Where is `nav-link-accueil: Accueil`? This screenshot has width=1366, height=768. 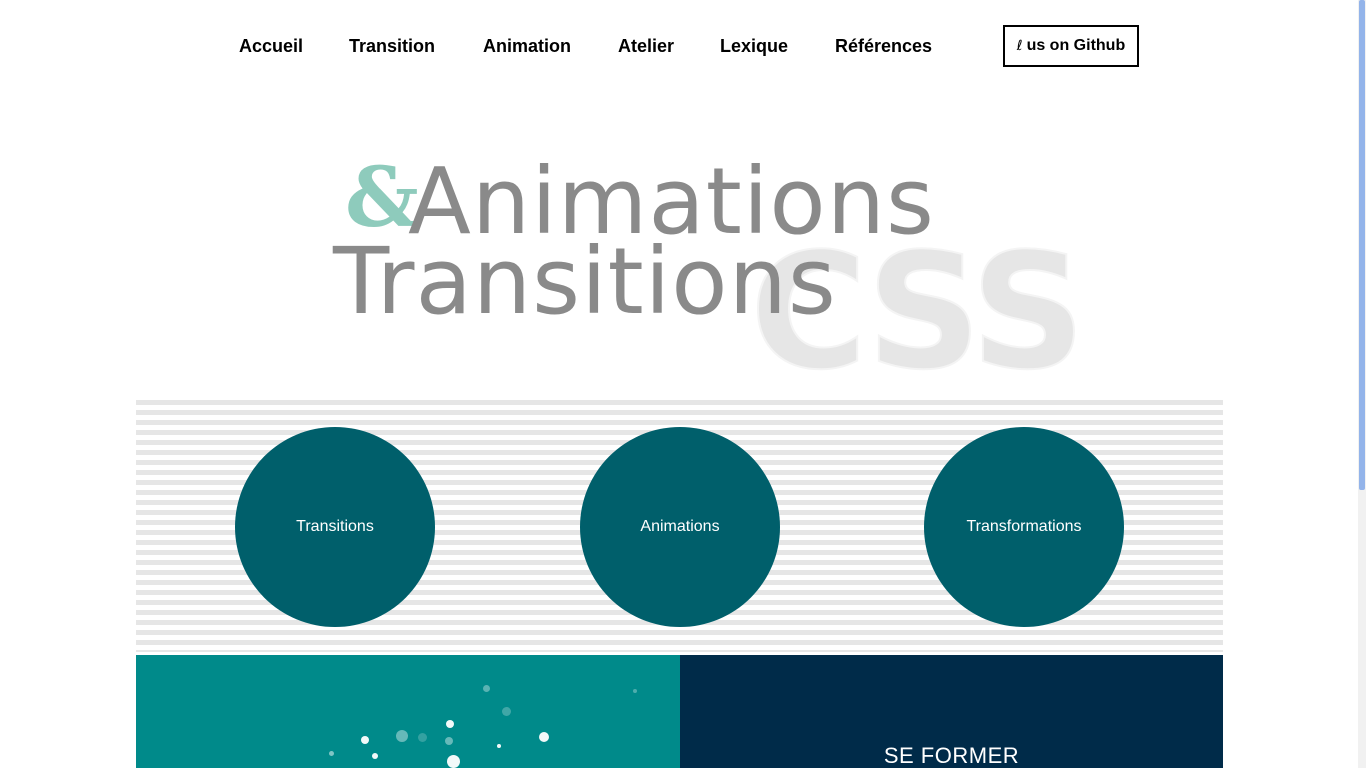 nav-link-accueil: Accueil is located at coordinates (271, 46).